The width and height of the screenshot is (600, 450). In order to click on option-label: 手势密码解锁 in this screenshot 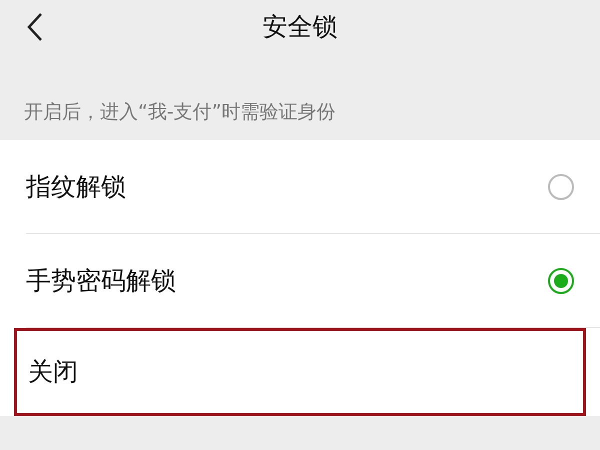, I will do `click(101, 280)`.